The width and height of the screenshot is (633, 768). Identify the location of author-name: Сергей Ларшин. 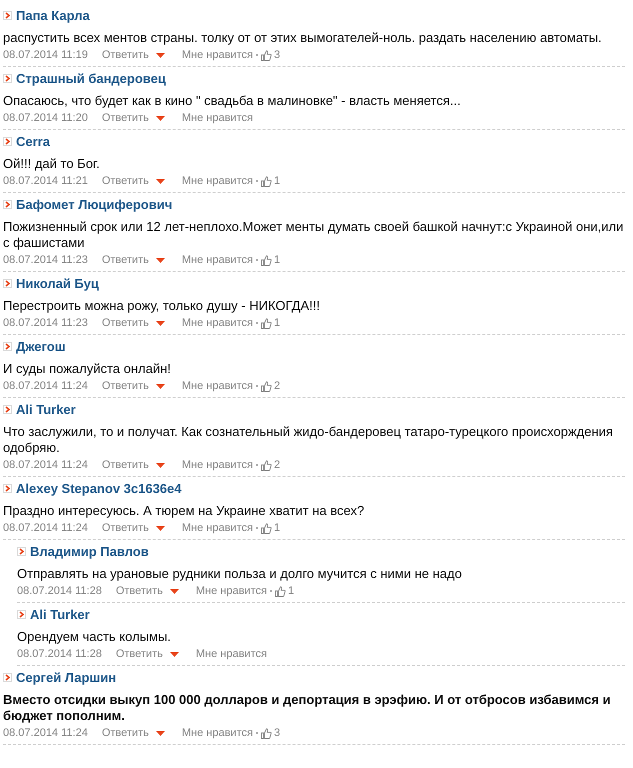
(66, 677).